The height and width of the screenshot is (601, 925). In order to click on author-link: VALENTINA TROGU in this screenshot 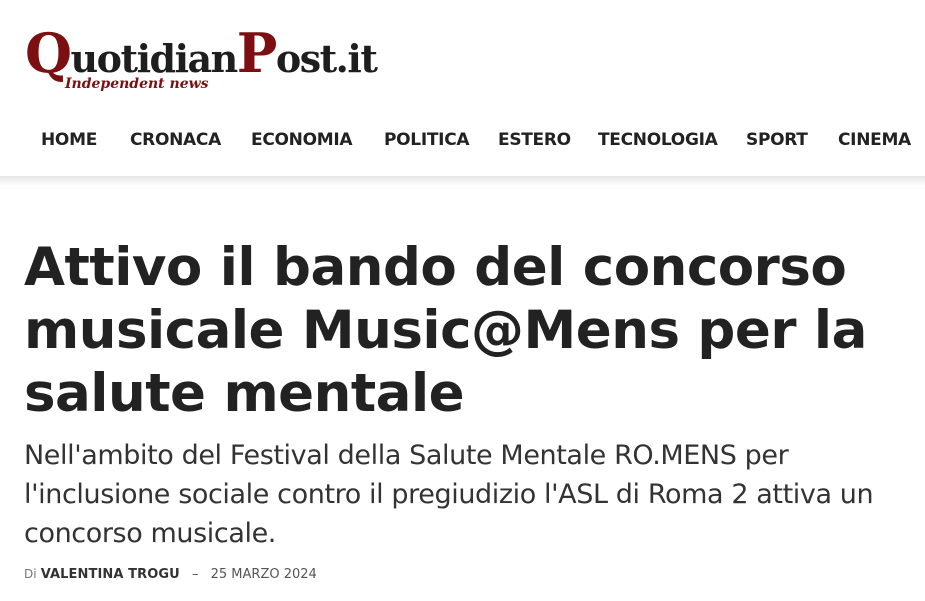, I will do `click(110, 574)`.